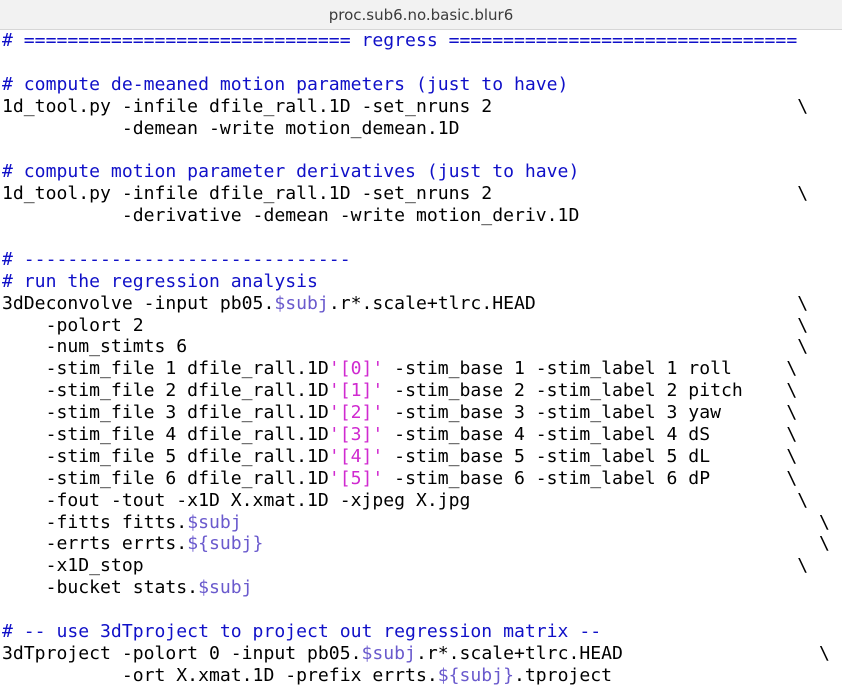 The height and width of the screenshot is (692, 842). I want to click on code-string: '[4]', so click(356, 456).